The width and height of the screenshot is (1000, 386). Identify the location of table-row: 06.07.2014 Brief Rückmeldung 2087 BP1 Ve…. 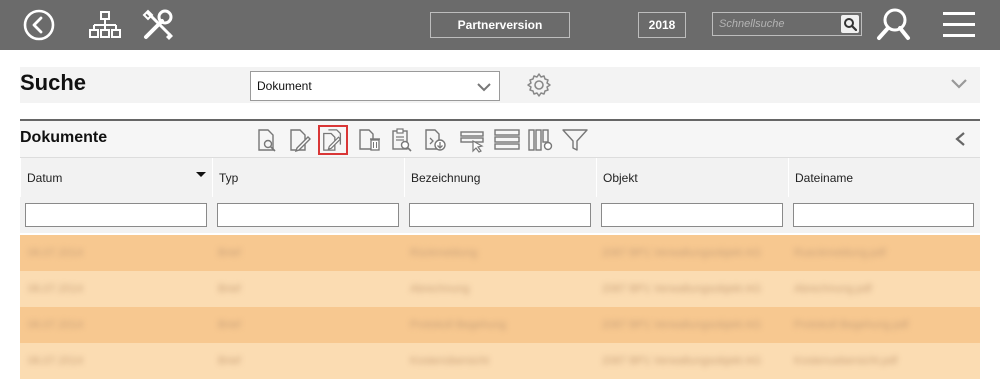
(500, 253).